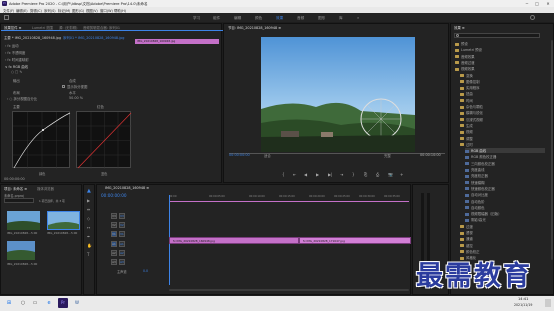  Describe the element at coordinates (300, 18) in the screenshot. I see `workspace-audio: 音频` at that location.